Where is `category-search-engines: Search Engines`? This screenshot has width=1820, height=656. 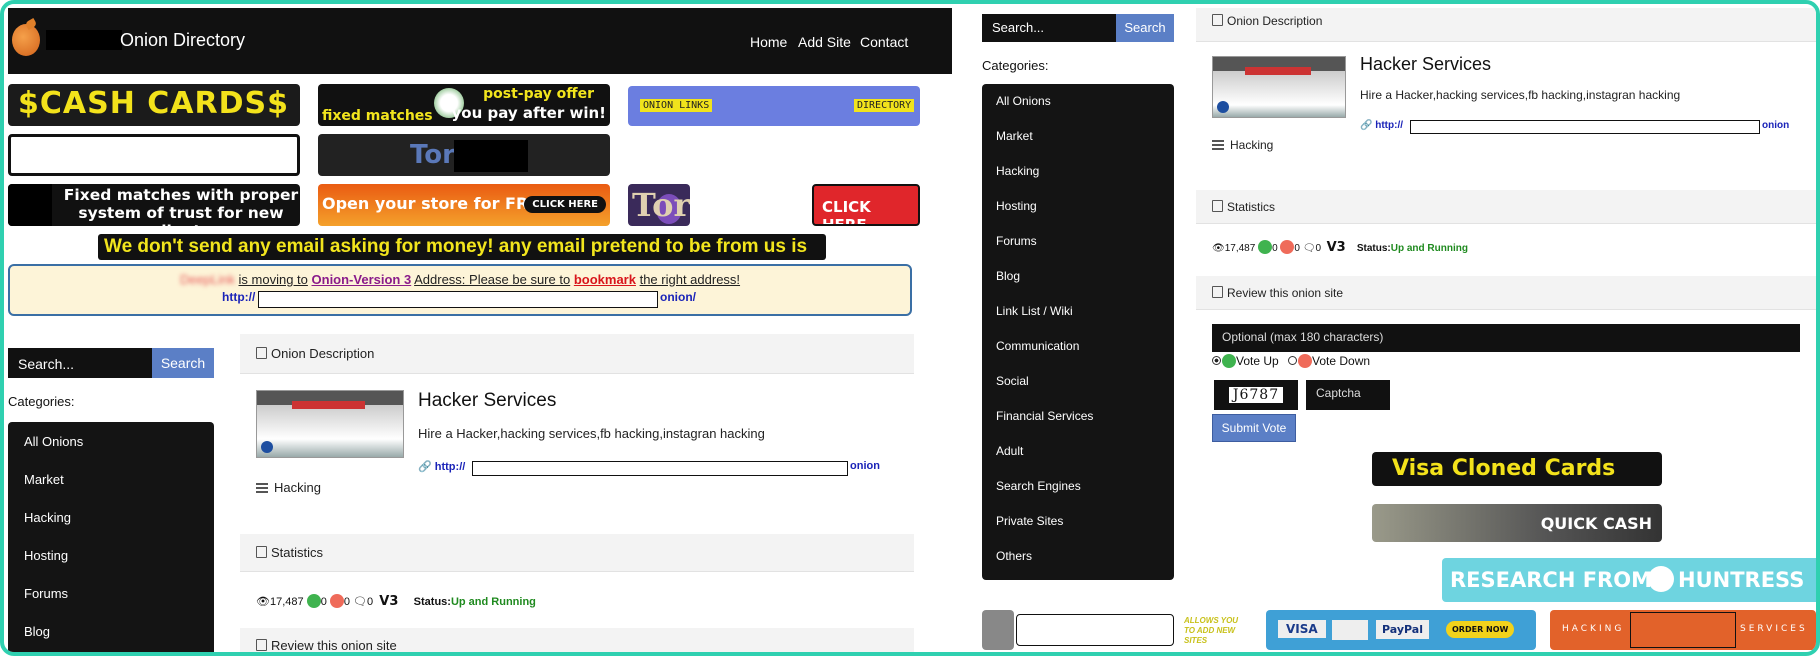
category-search-engines: Search Engines is located at coordinates (1038, 486).